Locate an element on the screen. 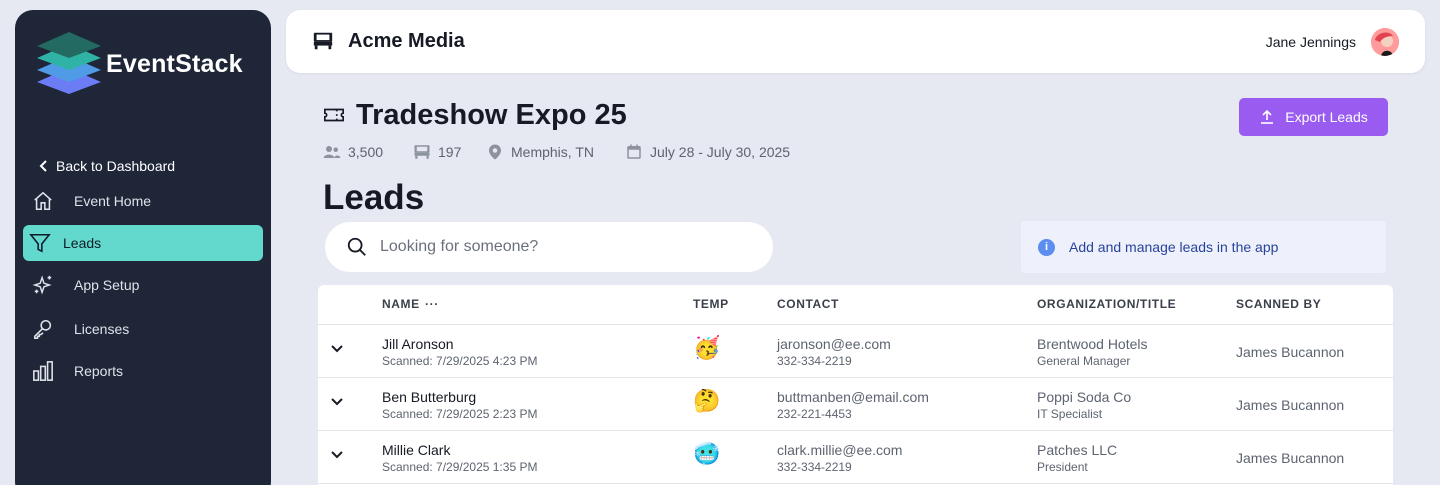 This screenshot has width=1440, height=485. bar-chart-icon is located at coordinates (43, 371).